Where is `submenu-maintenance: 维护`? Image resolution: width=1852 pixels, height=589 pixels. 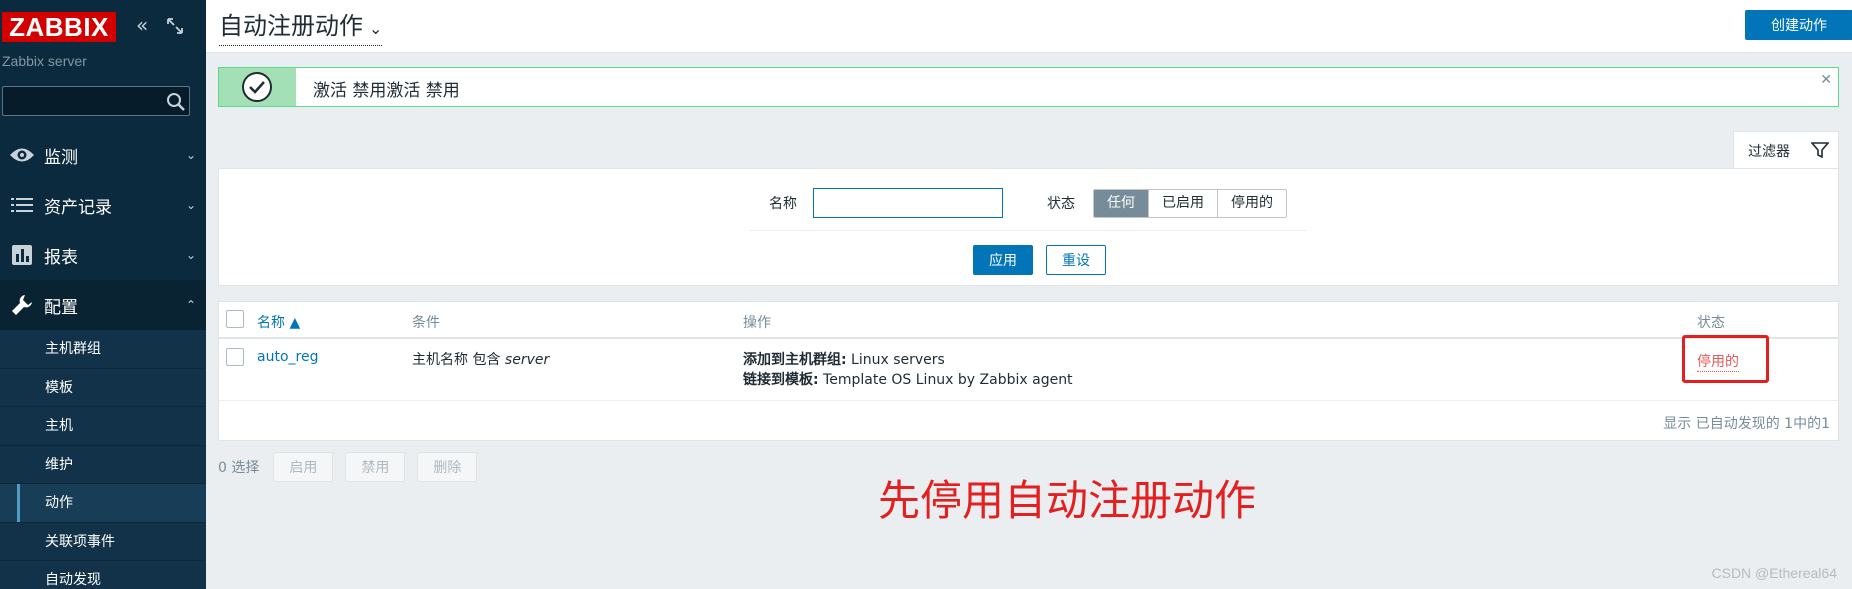
submenu-maintenance: 维护 is located at coordinates (103, 465).